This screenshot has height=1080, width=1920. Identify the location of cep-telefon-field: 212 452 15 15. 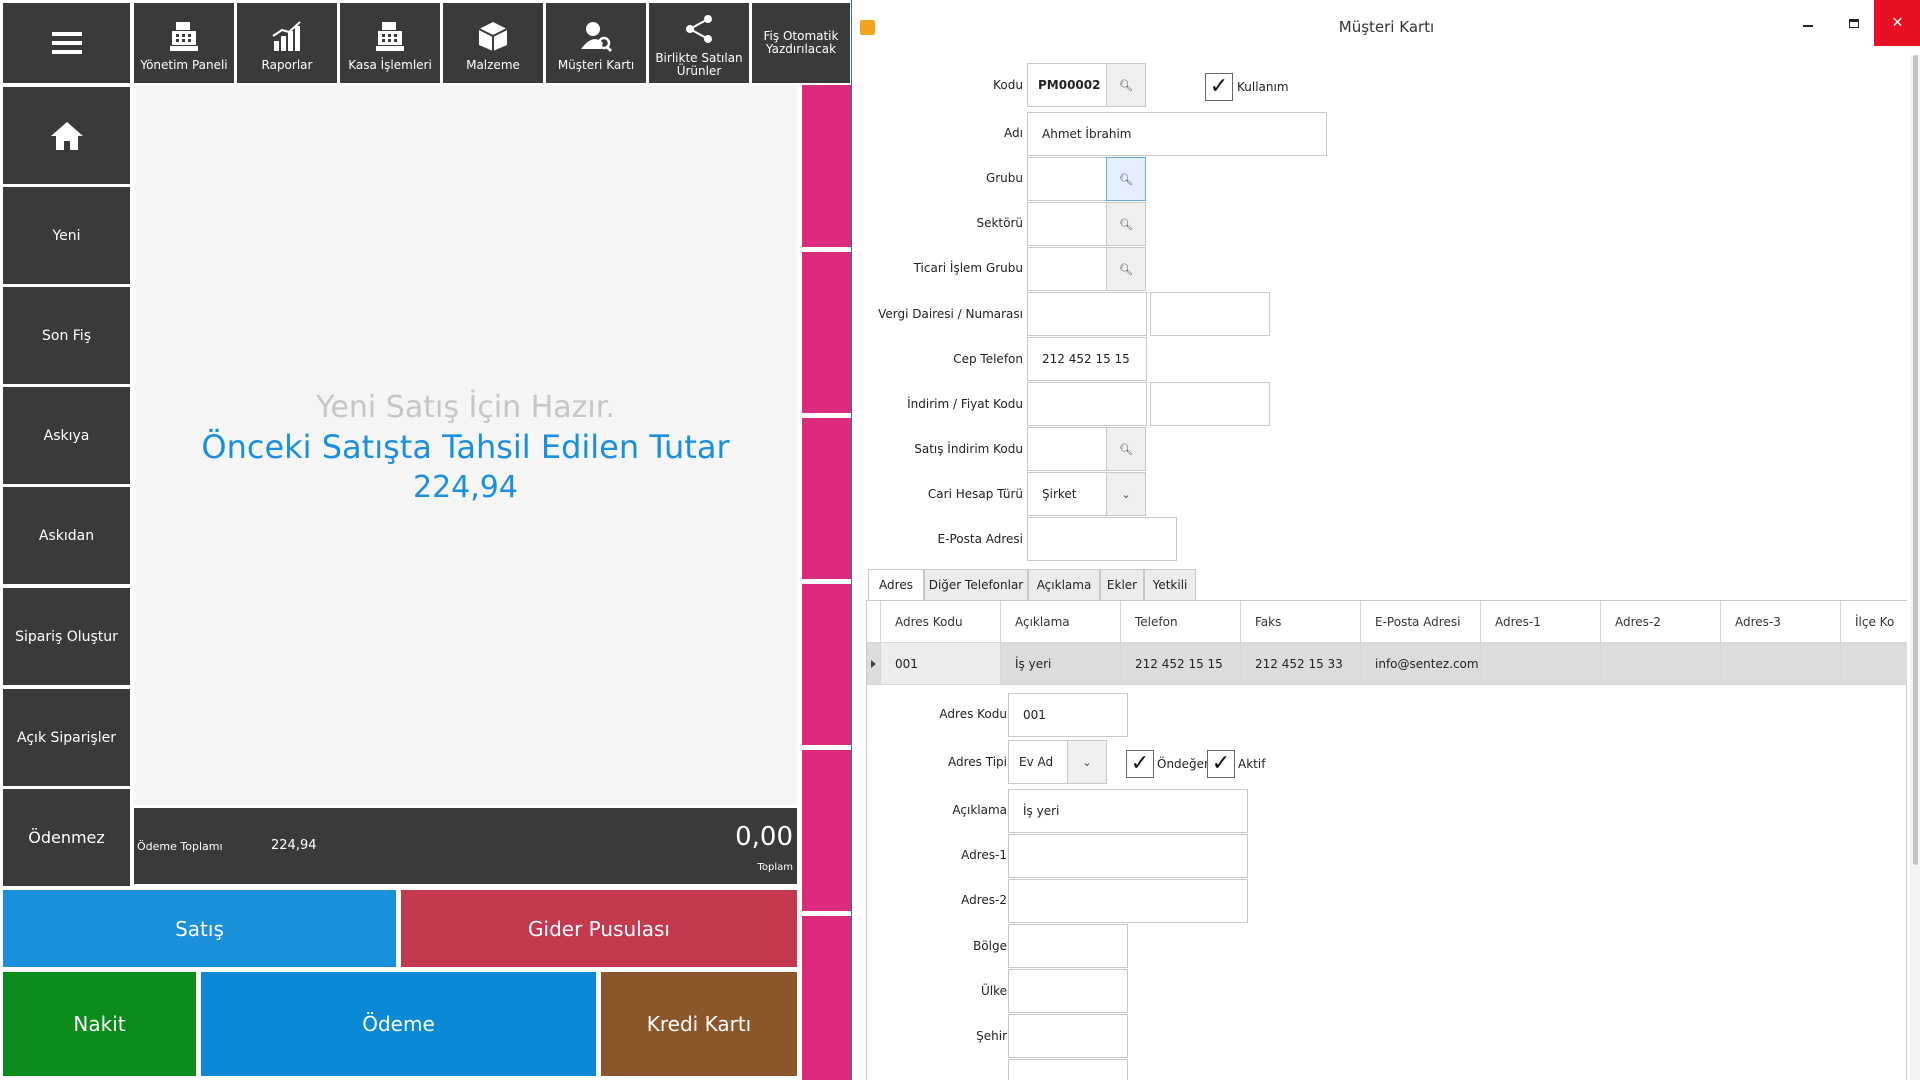
(1087, 359).